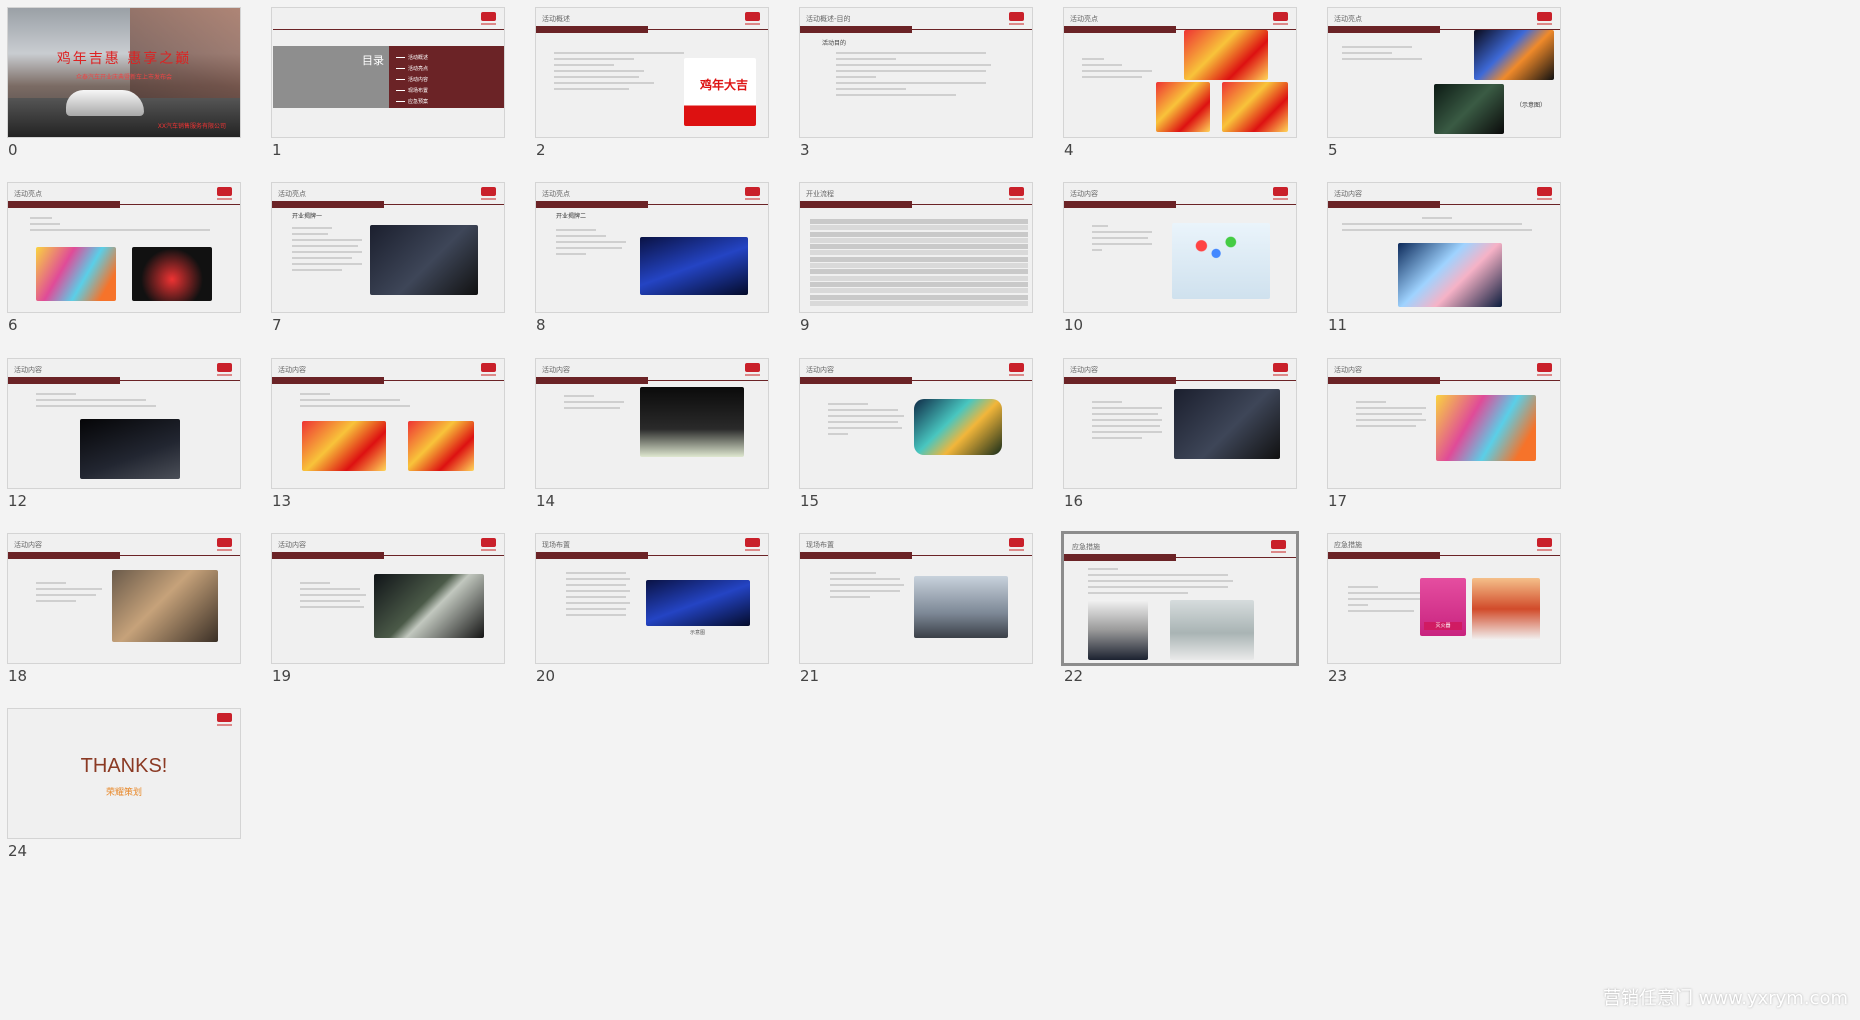 The height and width of the screenshot is (1020, 1860). Describe the element at coordinates (1444, 72) in the screenshot. I see `slide-thumb-5: 活动亮点 （示意图）` at that location.